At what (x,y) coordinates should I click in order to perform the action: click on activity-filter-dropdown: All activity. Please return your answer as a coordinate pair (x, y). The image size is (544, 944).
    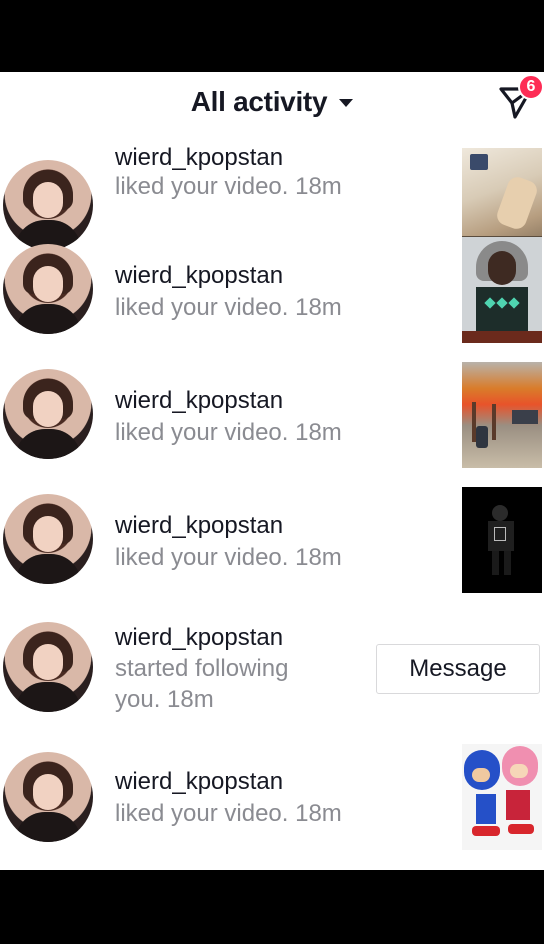
    Looking at the image, I should click on (272, 102).